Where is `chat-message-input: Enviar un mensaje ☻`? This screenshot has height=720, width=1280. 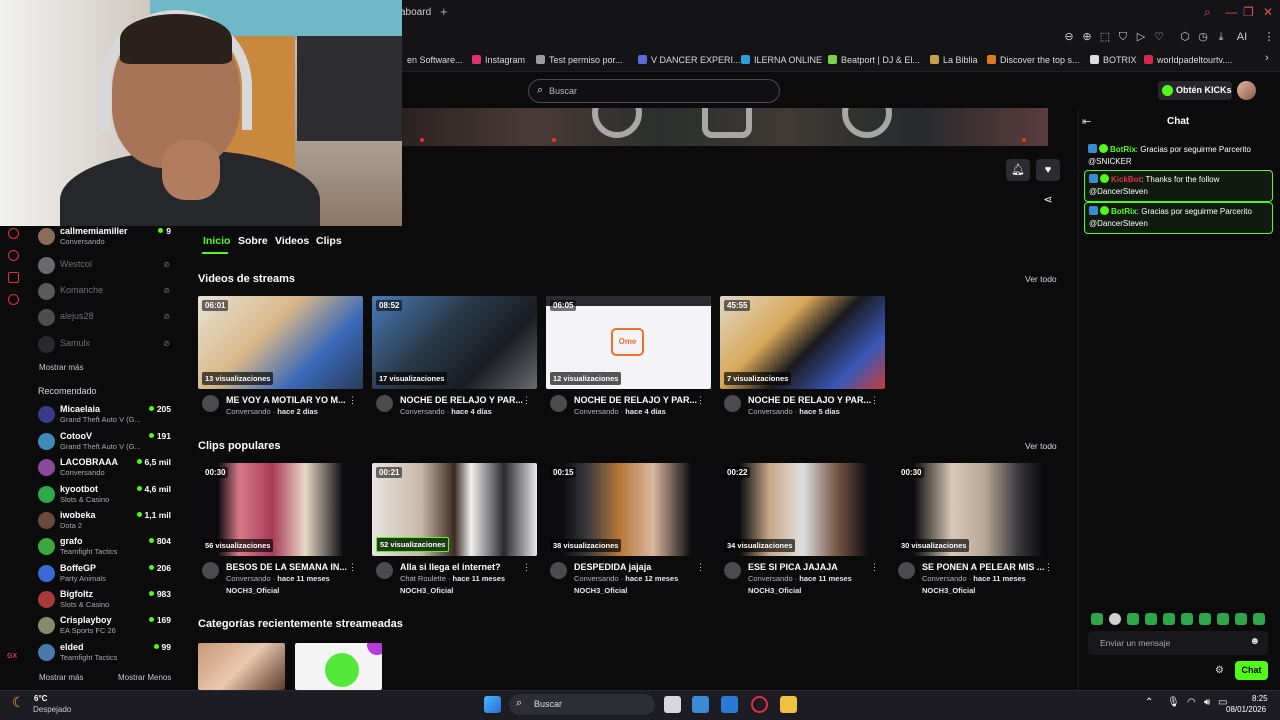 chat-message-input: Enviar un mensaje ☻ is located at coordinates (1178, 643).